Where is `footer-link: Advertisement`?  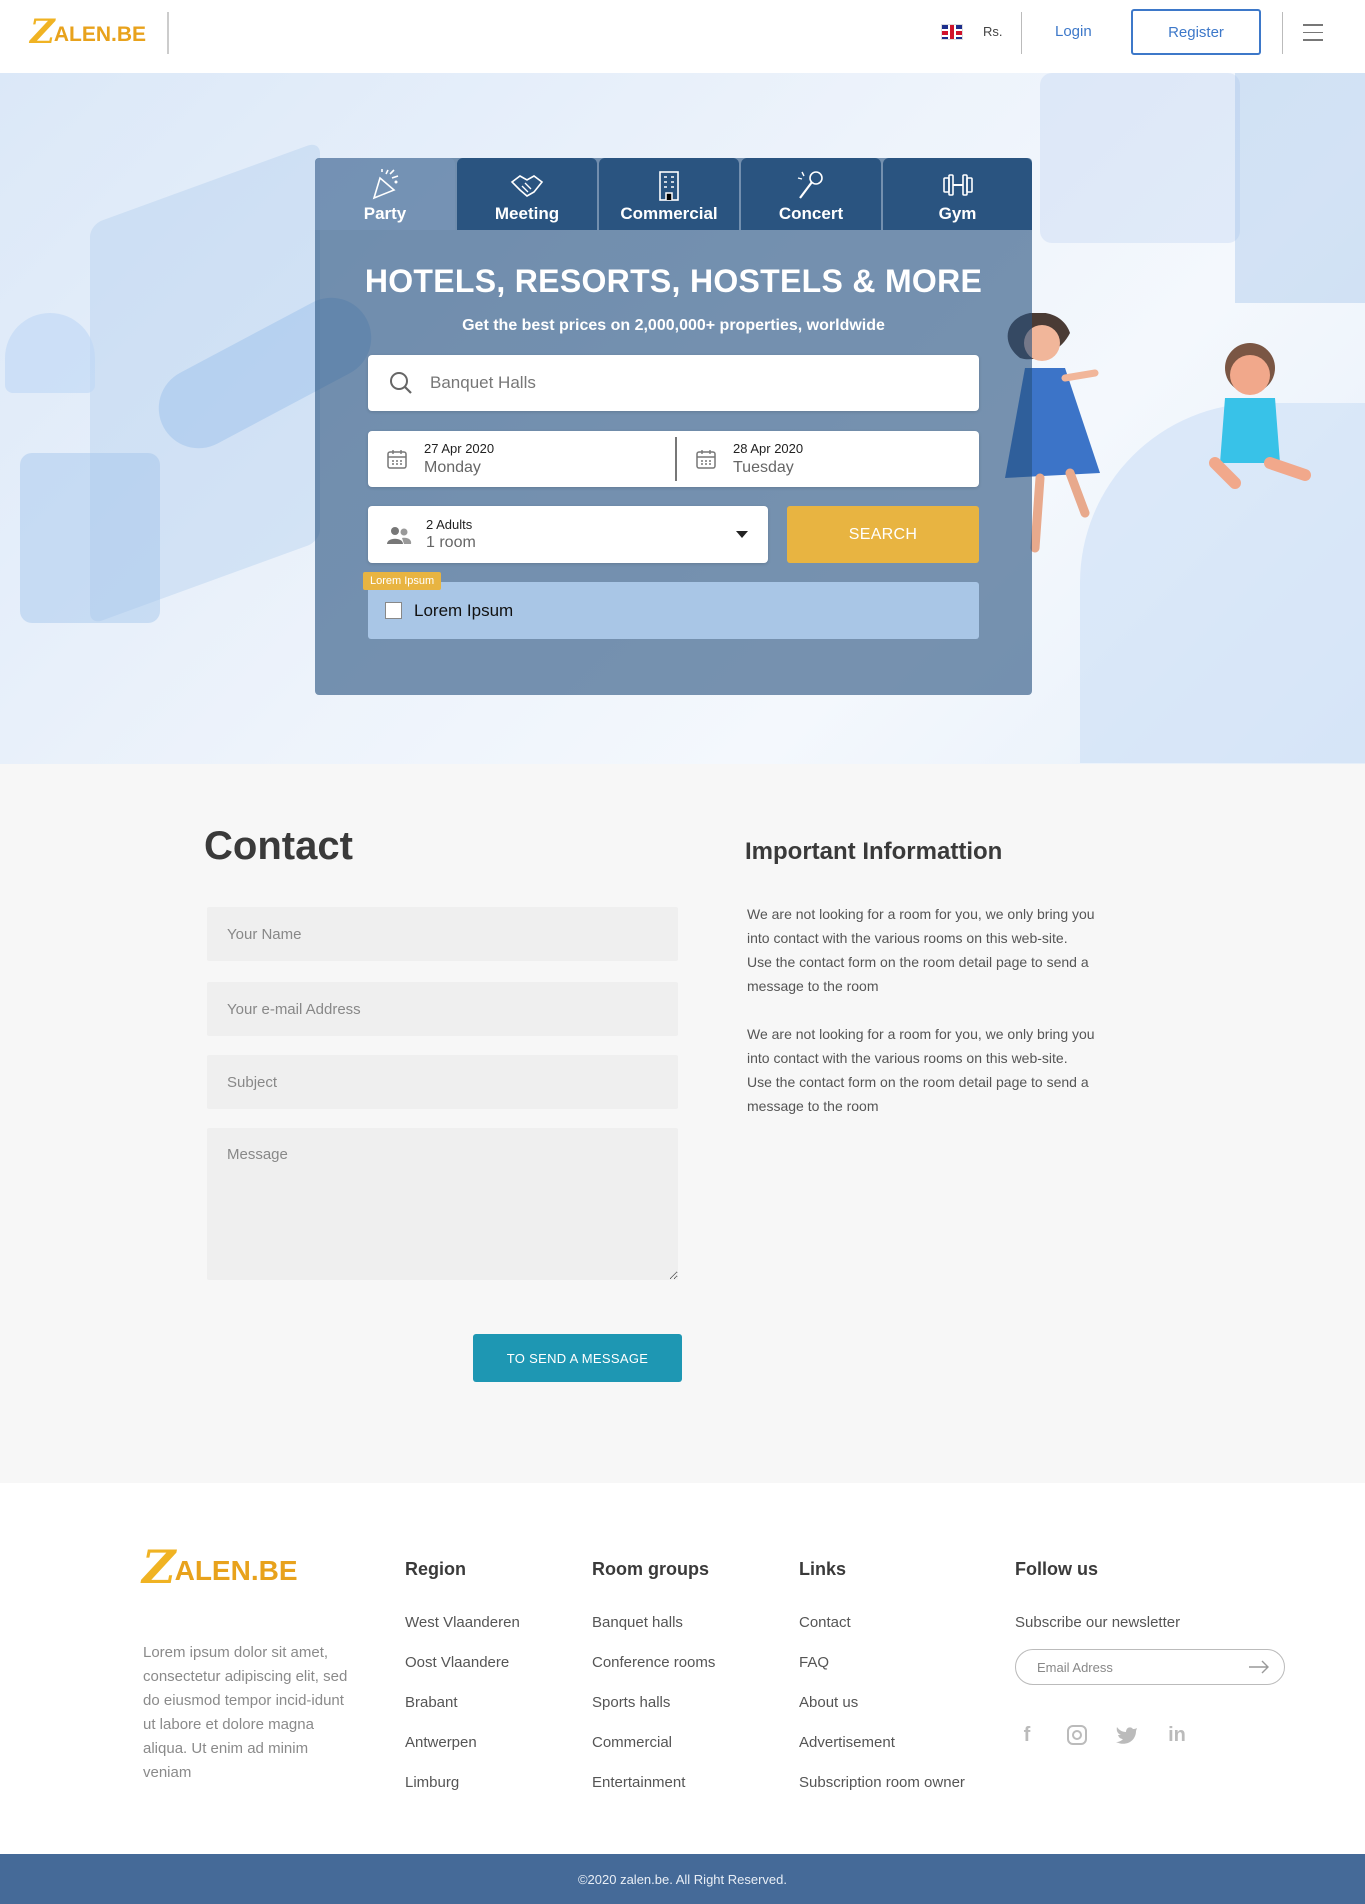 footer-link: Advertisement is located at coordinates (882, 1744).